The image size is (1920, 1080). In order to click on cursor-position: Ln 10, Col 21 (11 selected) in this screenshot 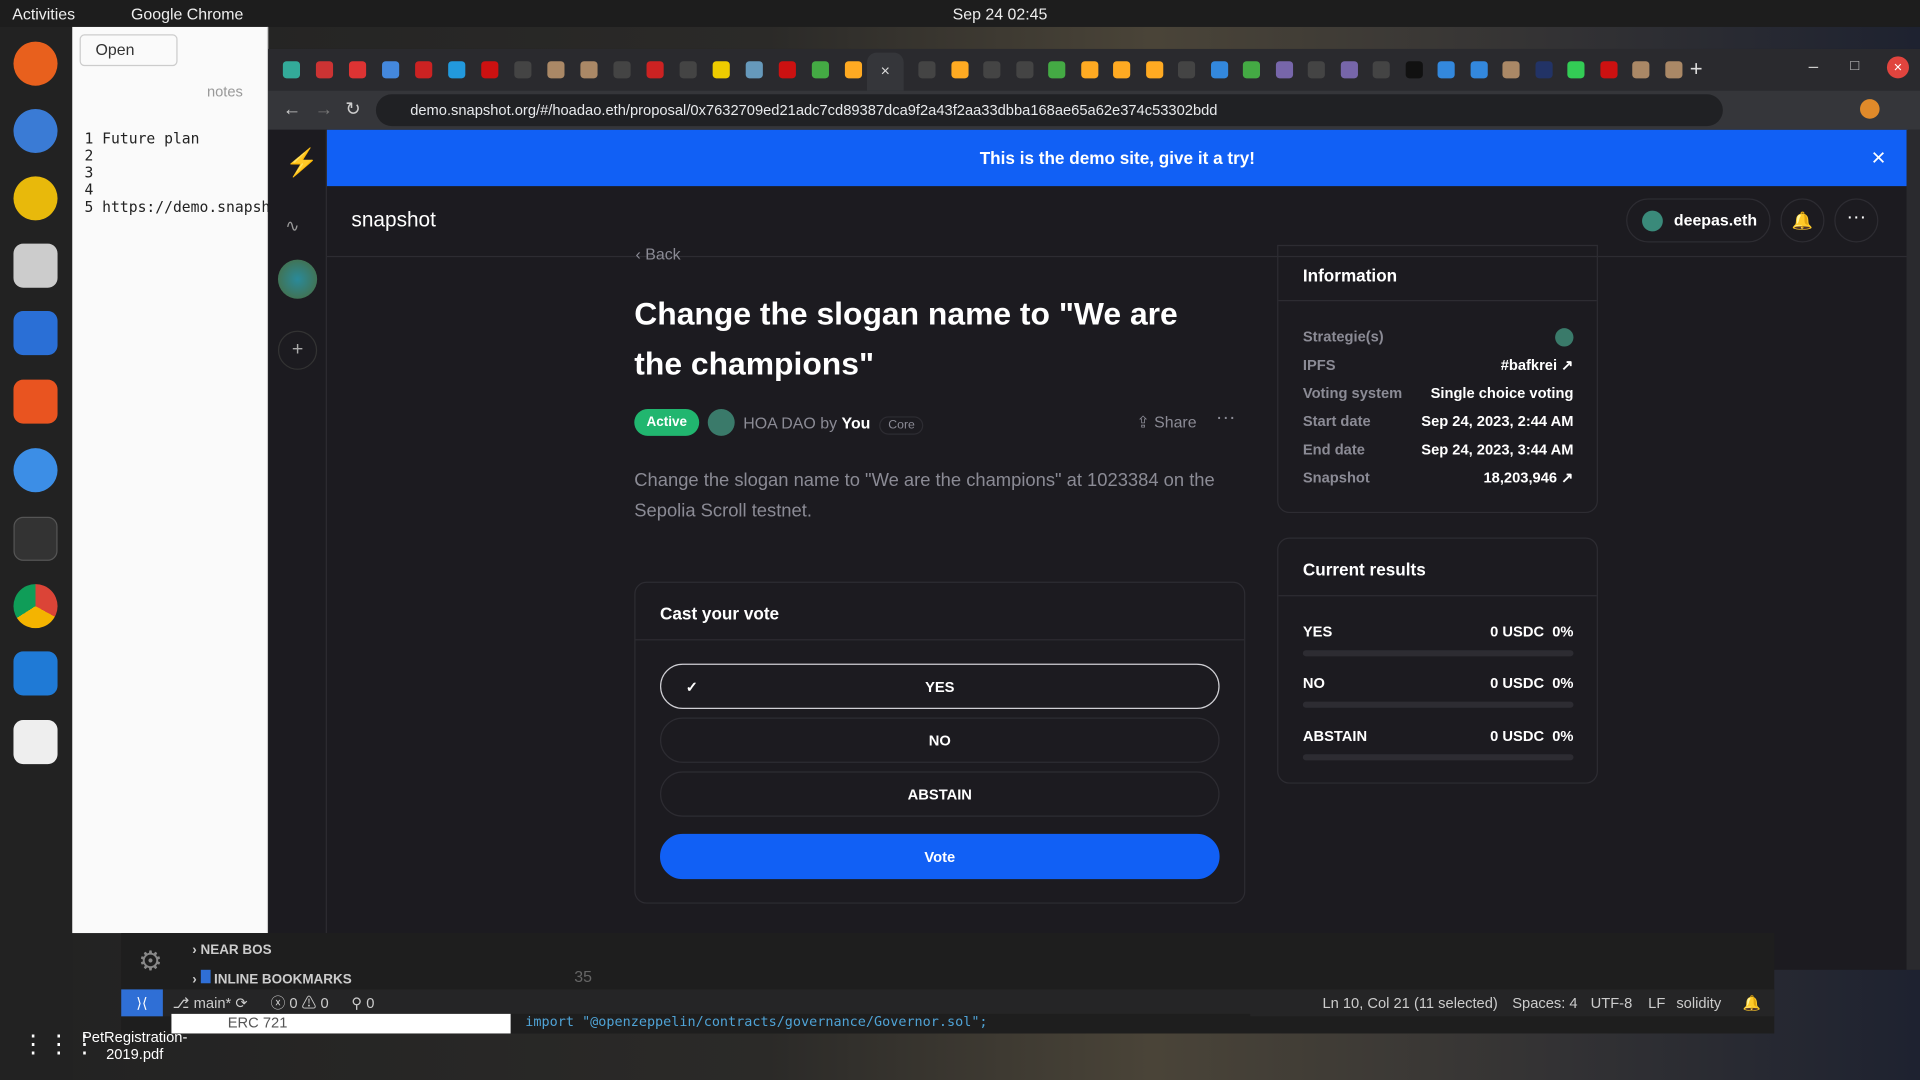, I will do `click(1409, 1002)`.